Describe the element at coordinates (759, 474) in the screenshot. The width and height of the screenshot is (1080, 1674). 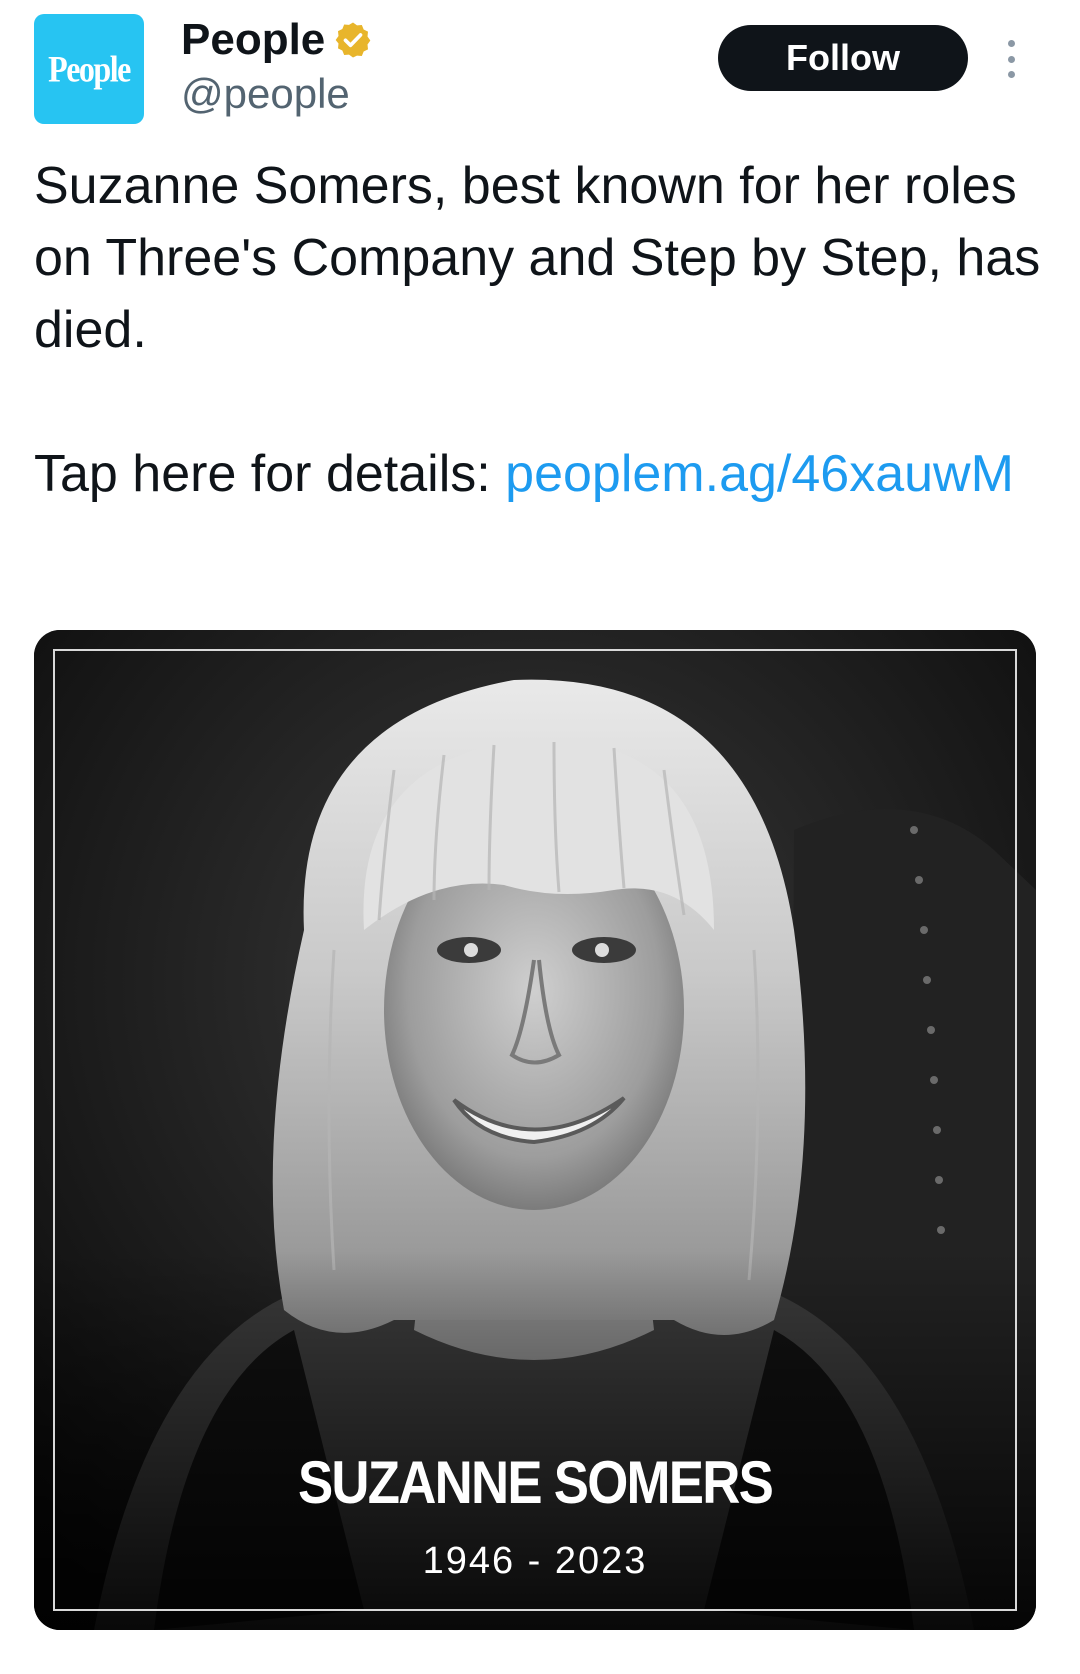
I see `tweet-link: peoplem.ag/​46xauwM` at that location.